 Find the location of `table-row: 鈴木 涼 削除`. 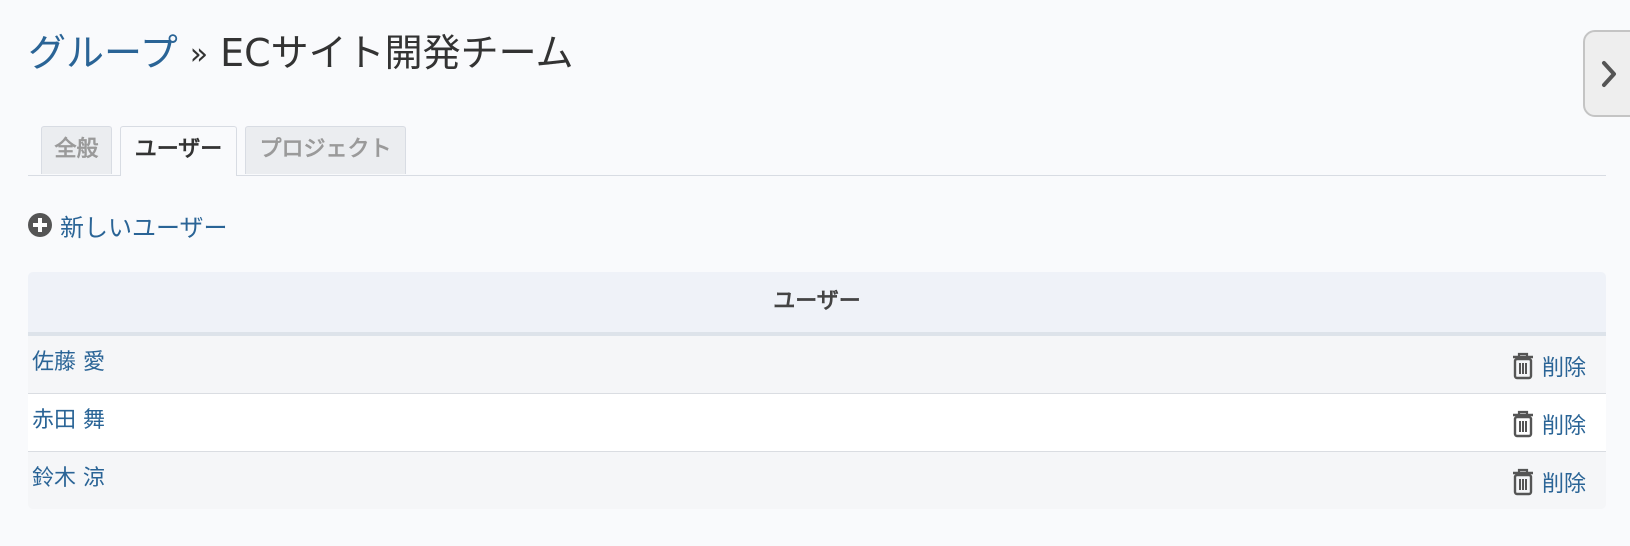

table-row: 鈴木 涼 削除 is located at coordinates (817, 480).